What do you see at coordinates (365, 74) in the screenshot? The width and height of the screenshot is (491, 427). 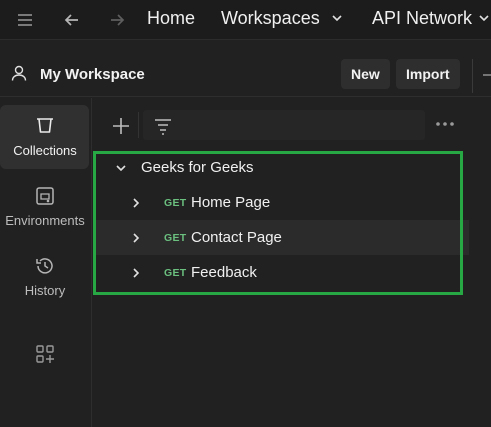 I see `new-button: New` at bounding box center [365, 74].